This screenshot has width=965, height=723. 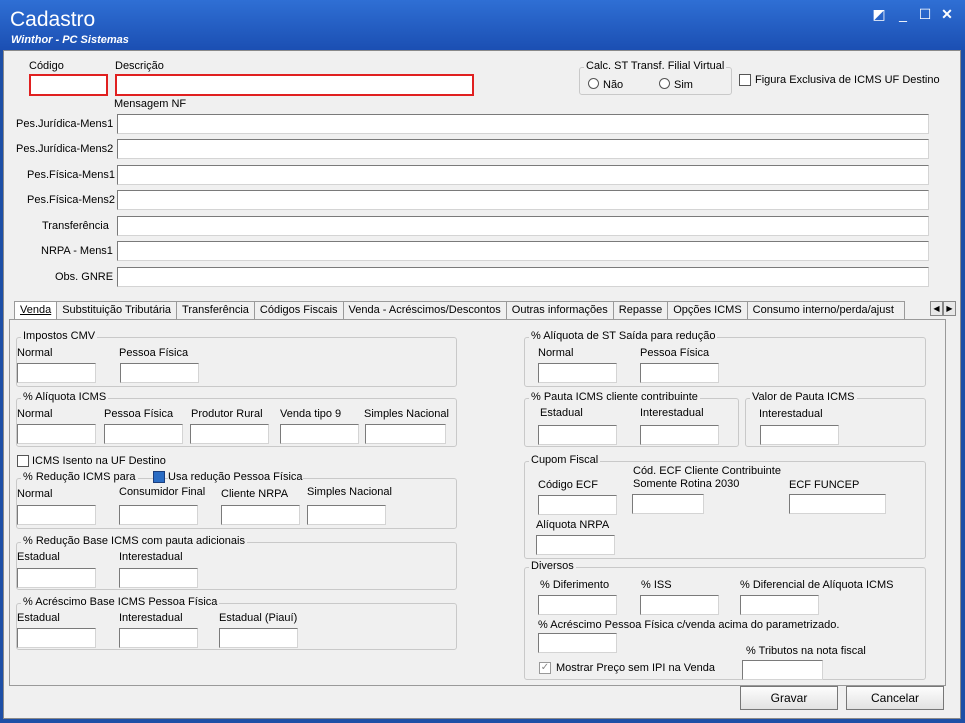 I want to click on dif-label: % Diferimento, so click(x=575, y=585).